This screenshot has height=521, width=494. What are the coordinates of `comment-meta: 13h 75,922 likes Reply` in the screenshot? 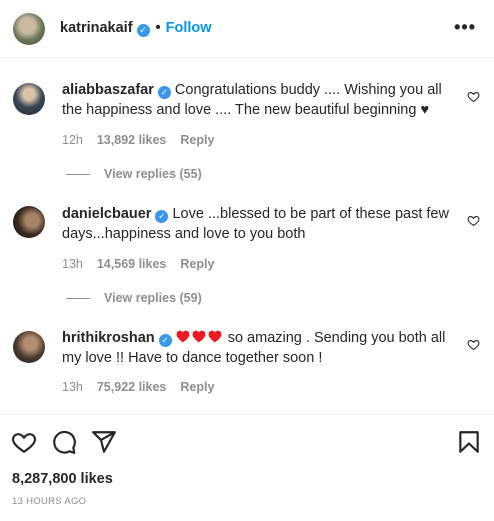 It's located at (145, 387).